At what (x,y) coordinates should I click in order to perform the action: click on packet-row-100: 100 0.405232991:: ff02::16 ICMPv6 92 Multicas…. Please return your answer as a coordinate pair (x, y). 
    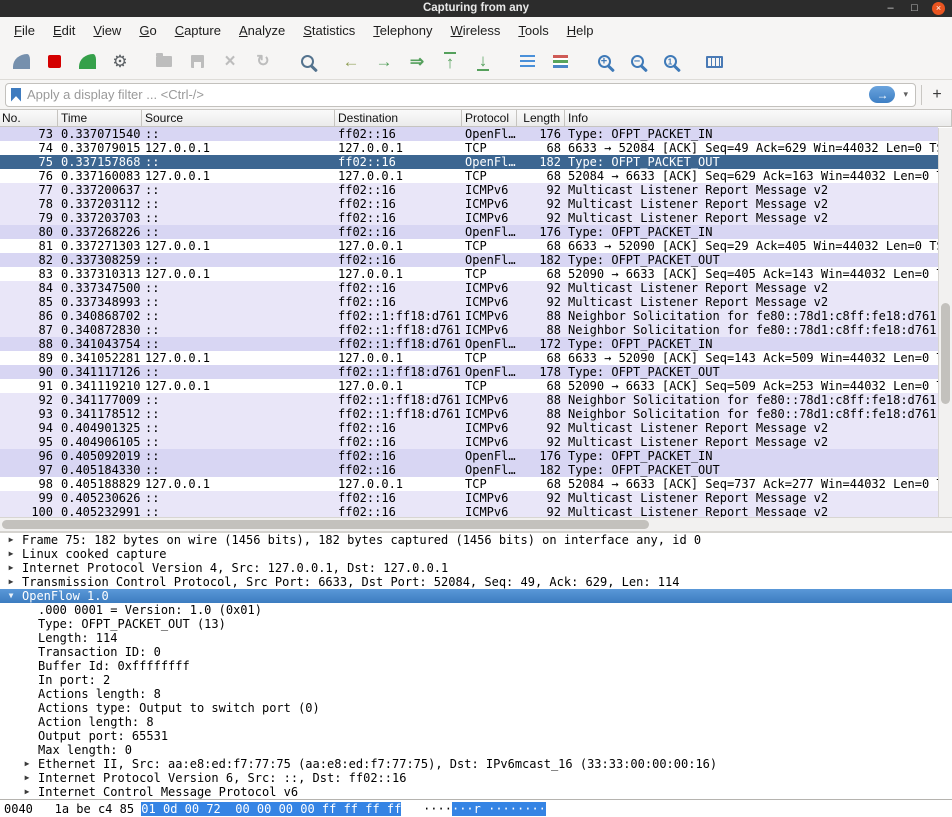
    Looking at the image, I should click on (469, 511).